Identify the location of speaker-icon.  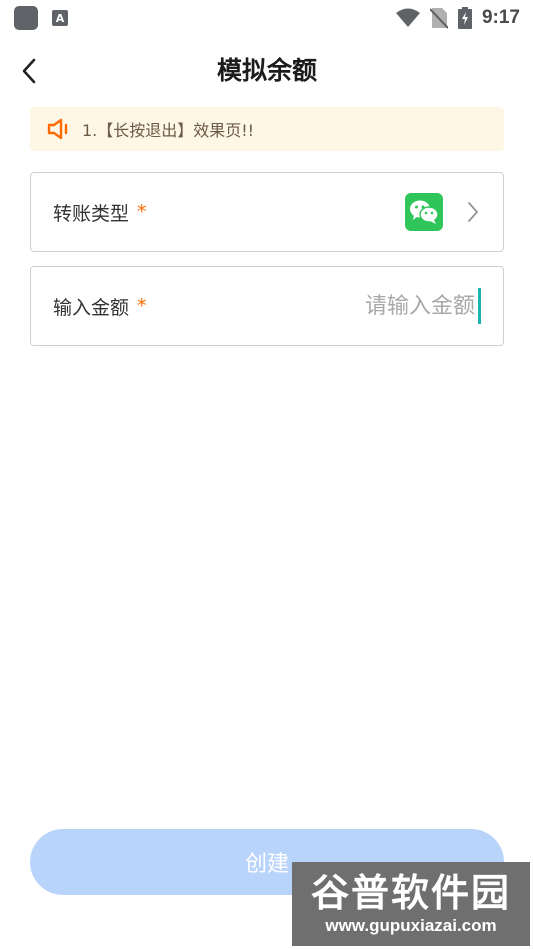
(57, 129).